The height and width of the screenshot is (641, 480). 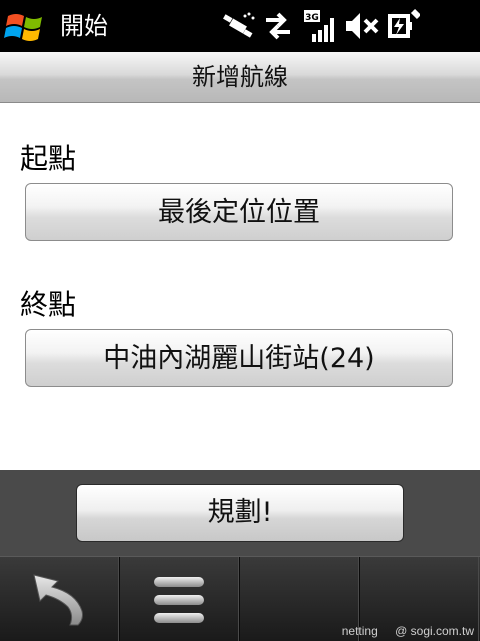 I want to click on menu-icon, so click(x=179, y=600).